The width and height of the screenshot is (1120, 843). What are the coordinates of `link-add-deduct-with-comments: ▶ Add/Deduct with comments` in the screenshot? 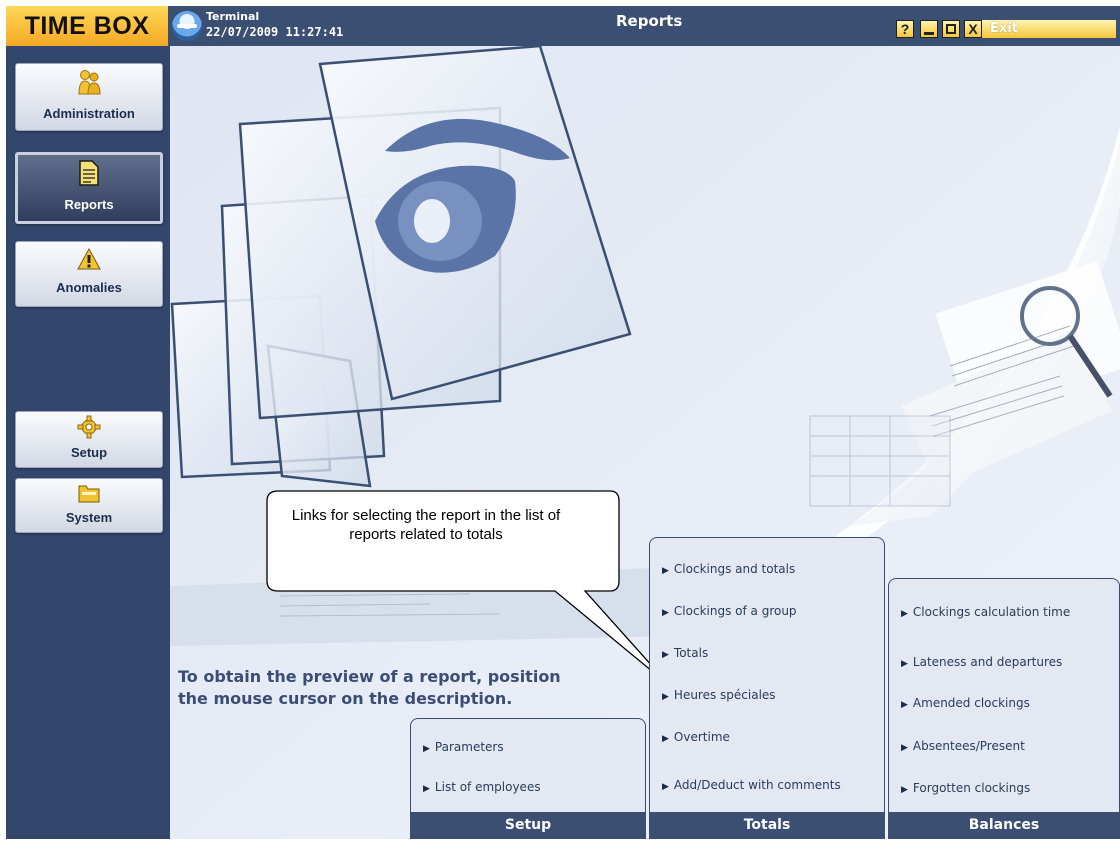 It's located at (751, 785).